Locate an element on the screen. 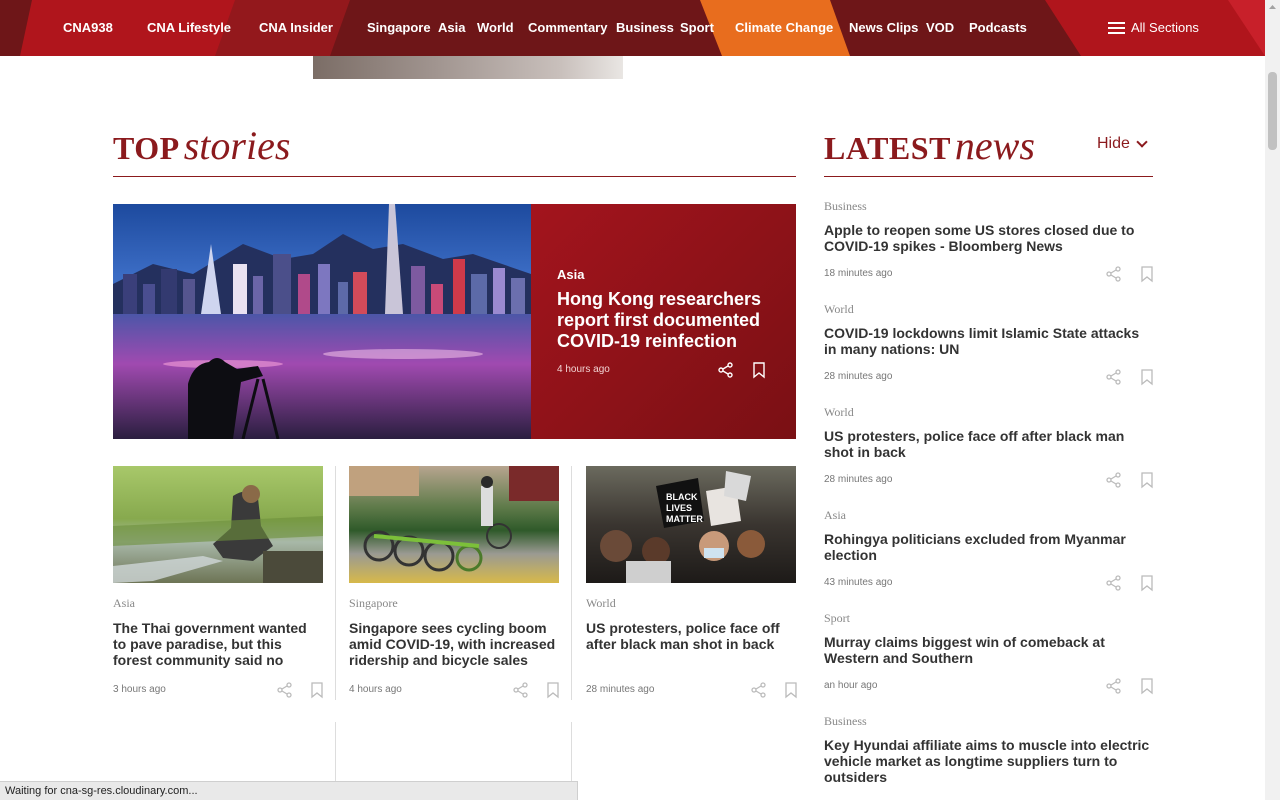  latest-item-1-category: Business is located at coordinates (845, 206).